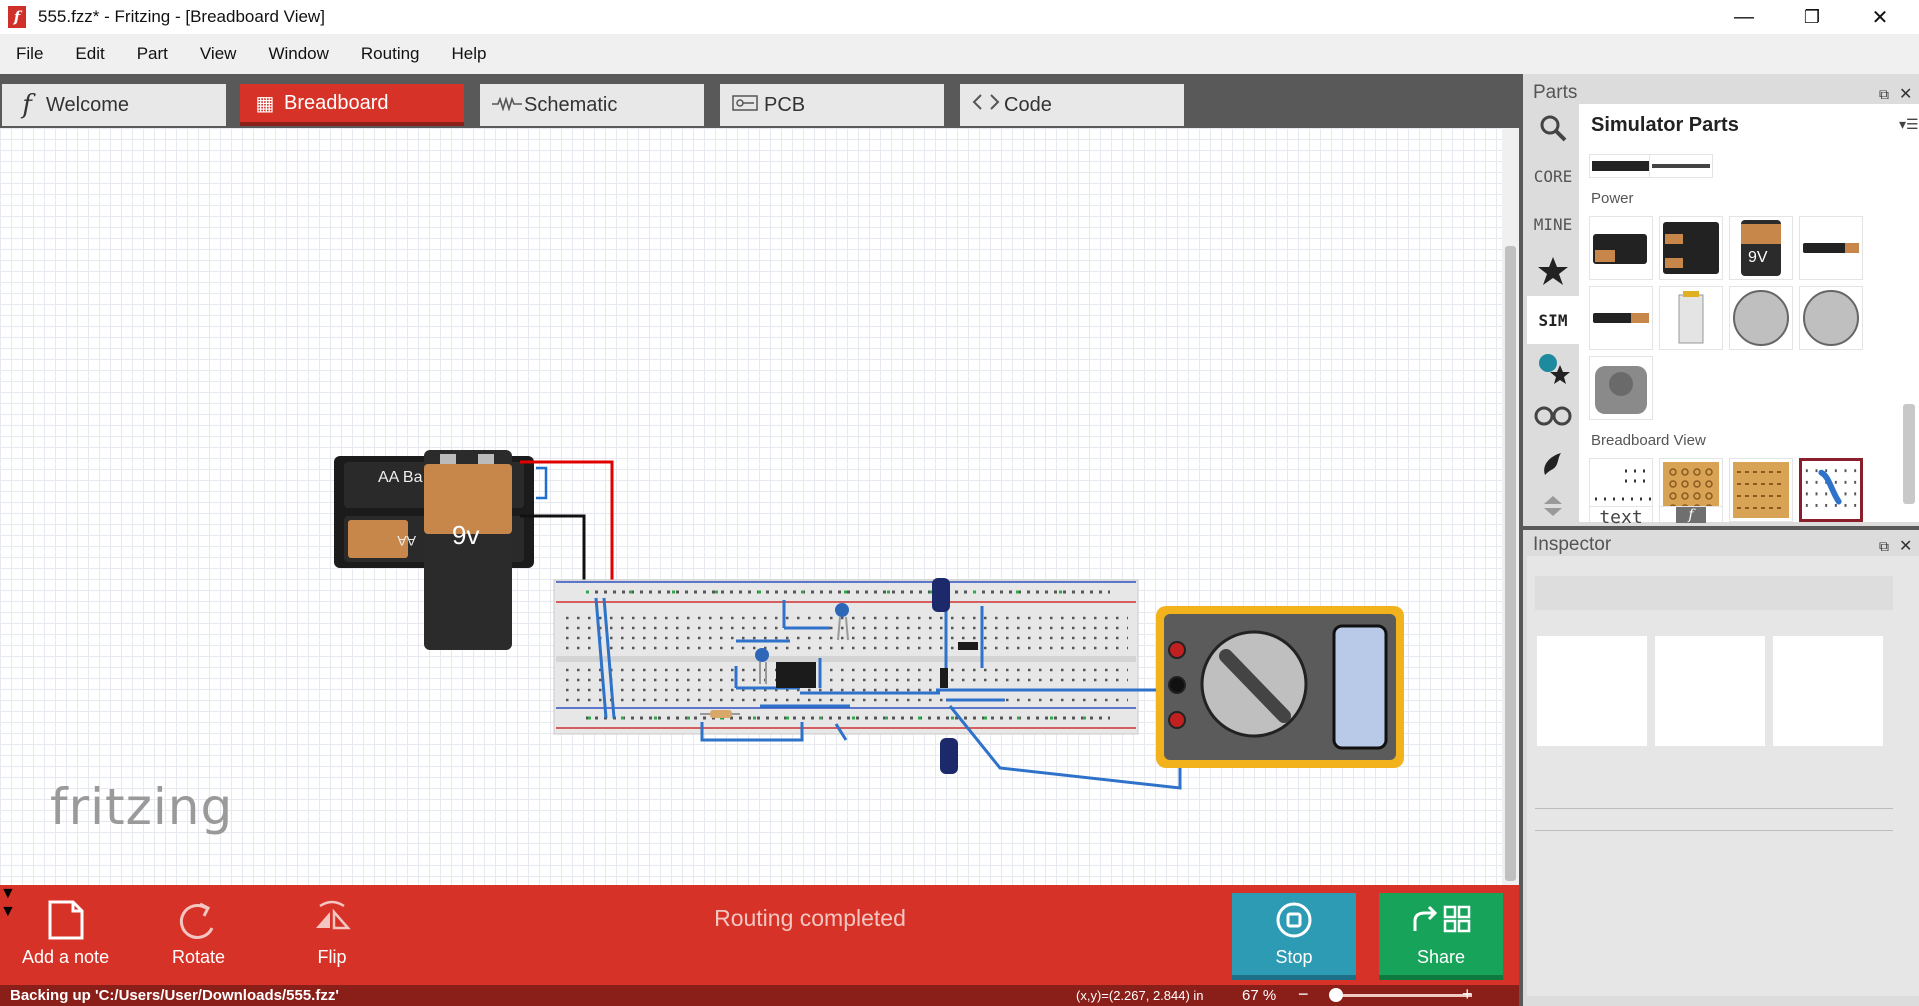 This screenshot has height=1006, width=1919. What do you see at coordinates (29, 54) in the screenshot?
I see `menu-file: File` at bounding box center [29, 54].